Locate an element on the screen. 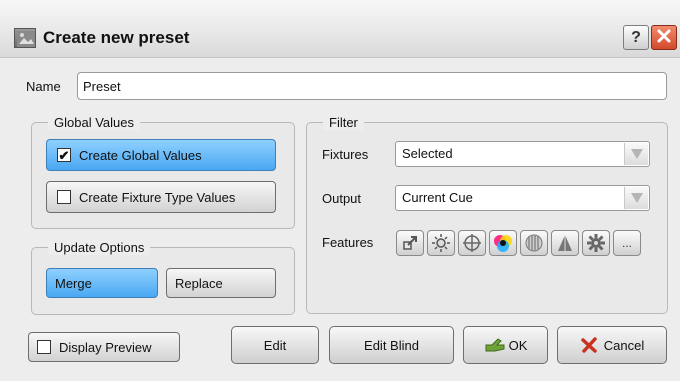  display-preview-toggle: Display Preview is located at coordinates (104, 347).